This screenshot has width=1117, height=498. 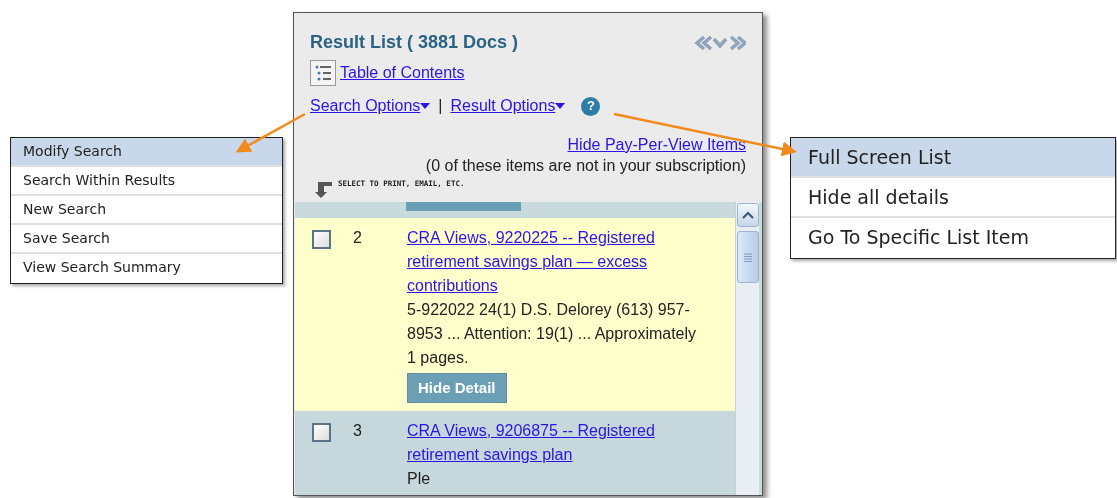 What do you see at coordinates (558, 262) in the screenshot?
I see `result-title-link: CRA Views, 9220225 -- Registered retirement savings plan — excess contributions` at bounding box center [558, 262].